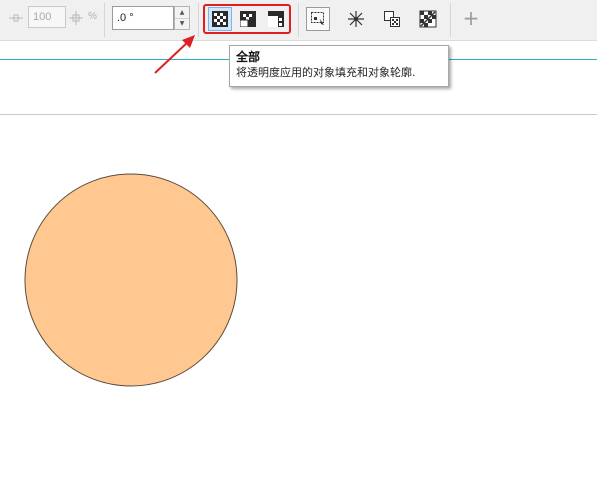 Image resolution: width=597 pixels, height=485 pixels. I want to click on angle-spinner: ▲ ▼, so click(182, 18).